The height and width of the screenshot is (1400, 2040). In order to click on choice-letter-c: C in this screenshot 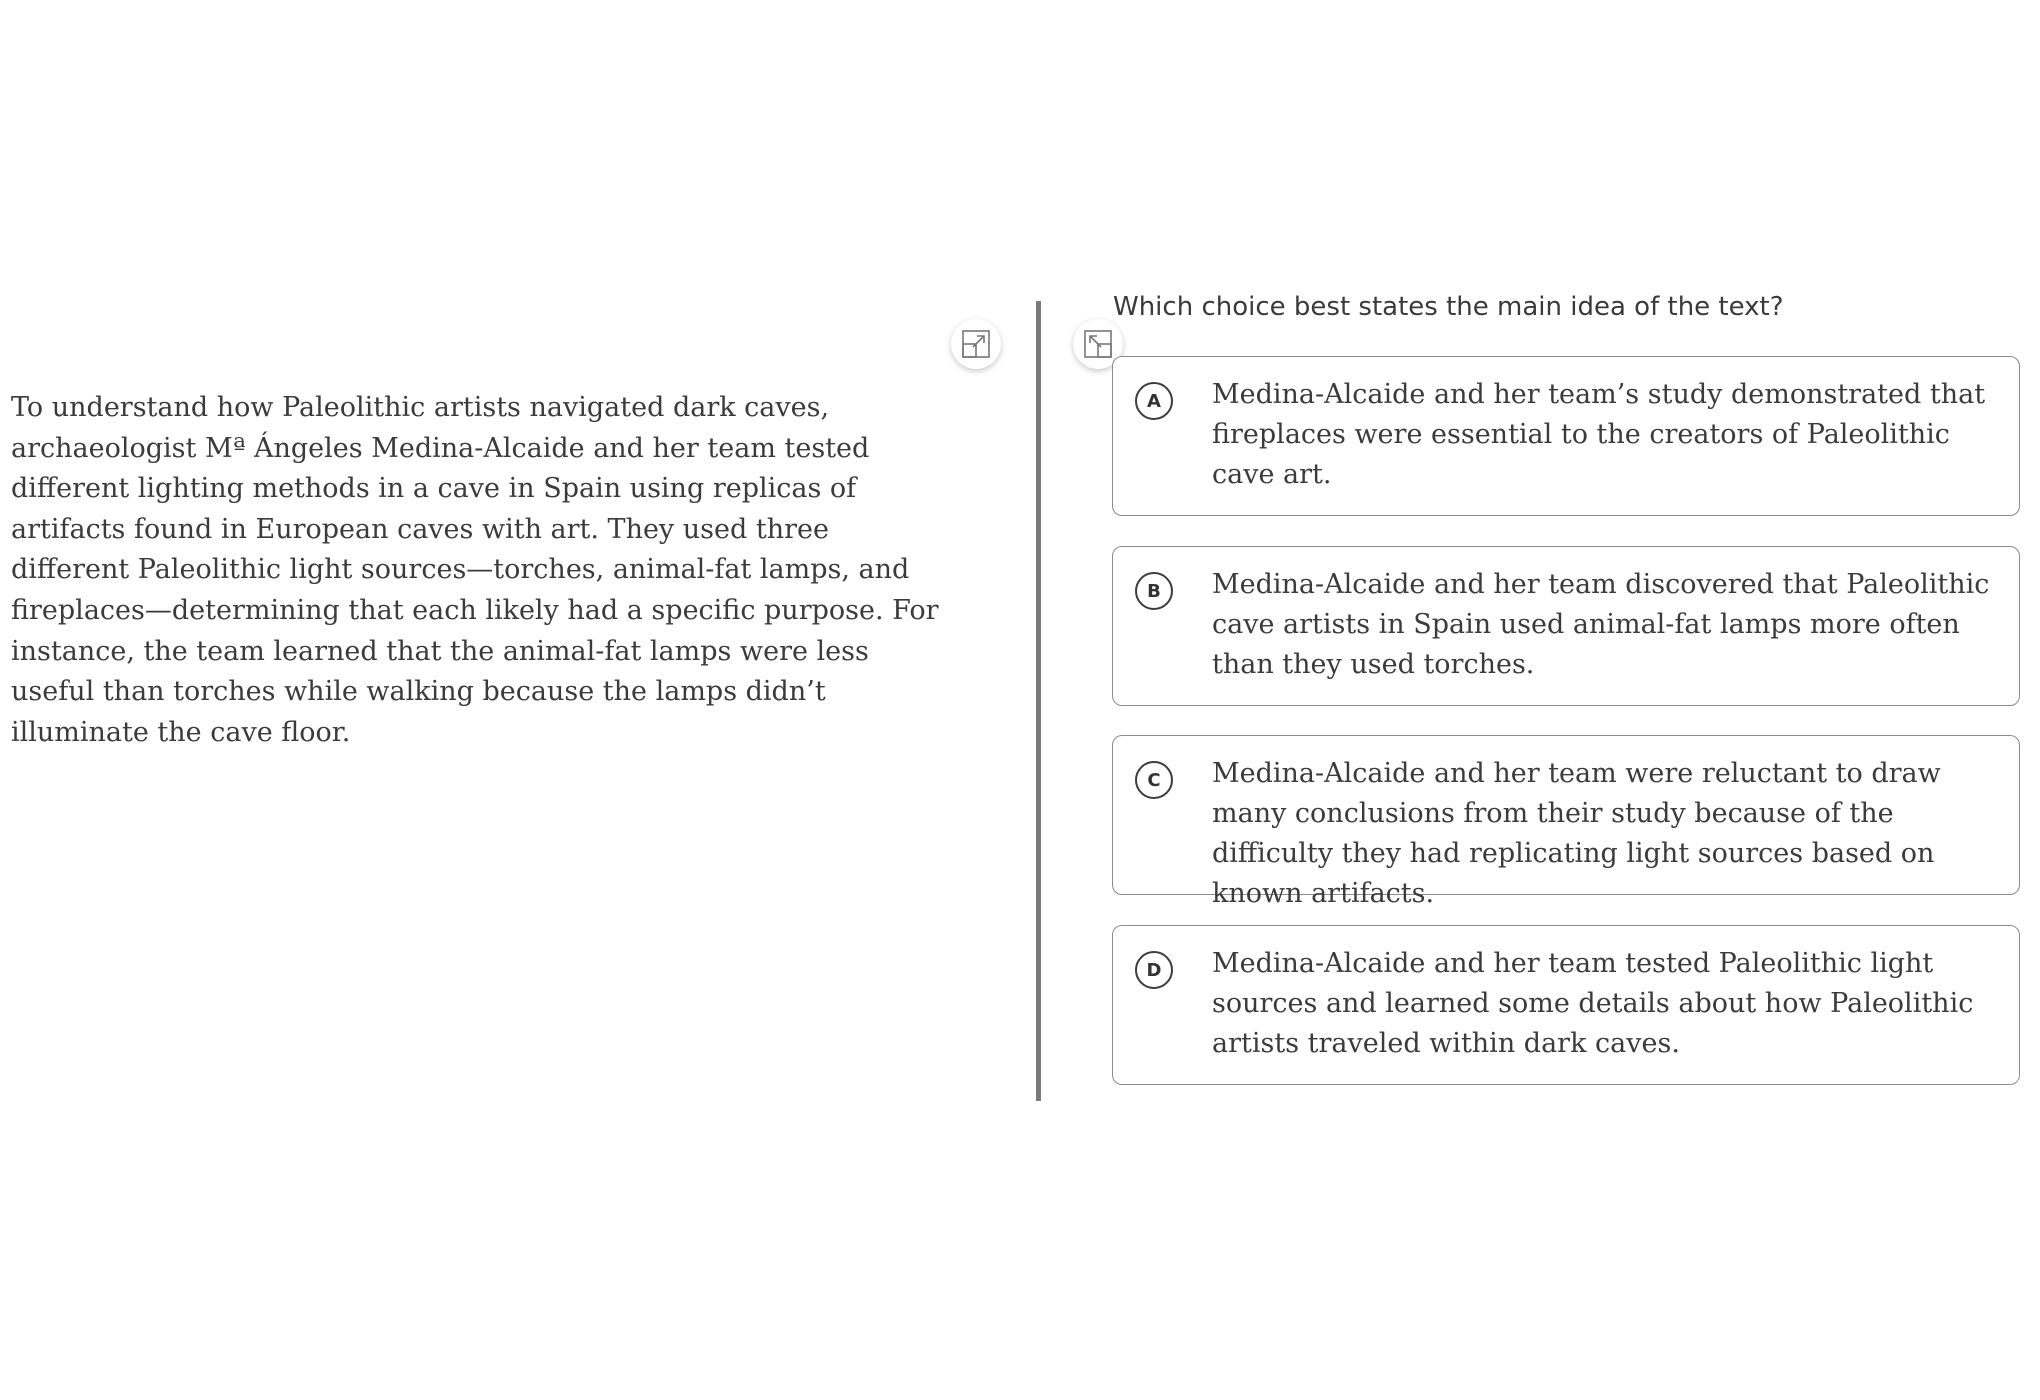, I will do `click(1154, 780)`.